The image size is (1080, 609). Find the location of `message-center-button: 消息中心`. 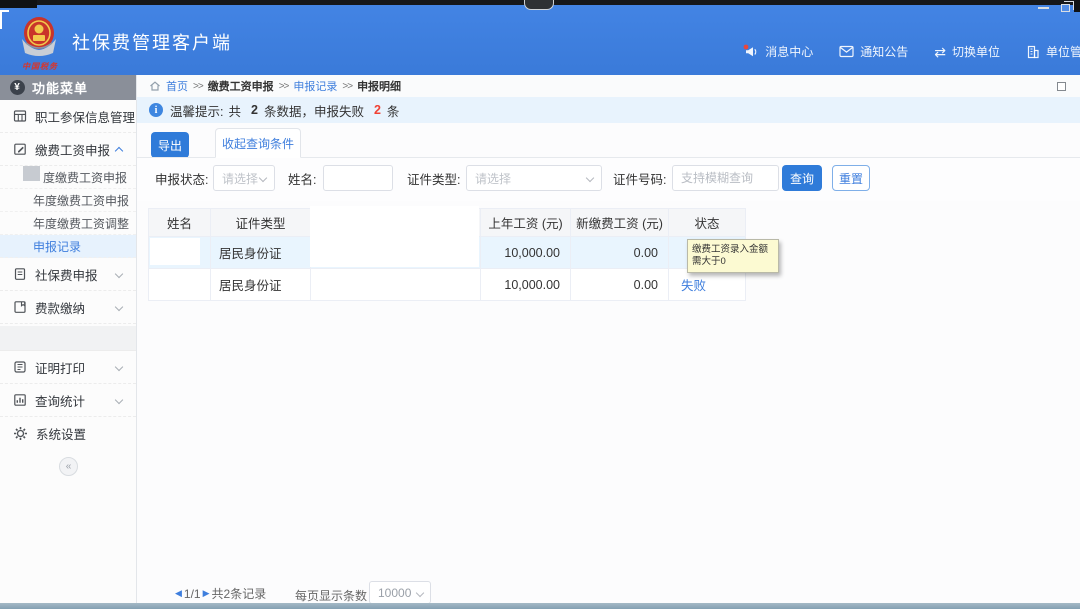

message-center-button: 消息中心 is located at coordinates (778, 51).